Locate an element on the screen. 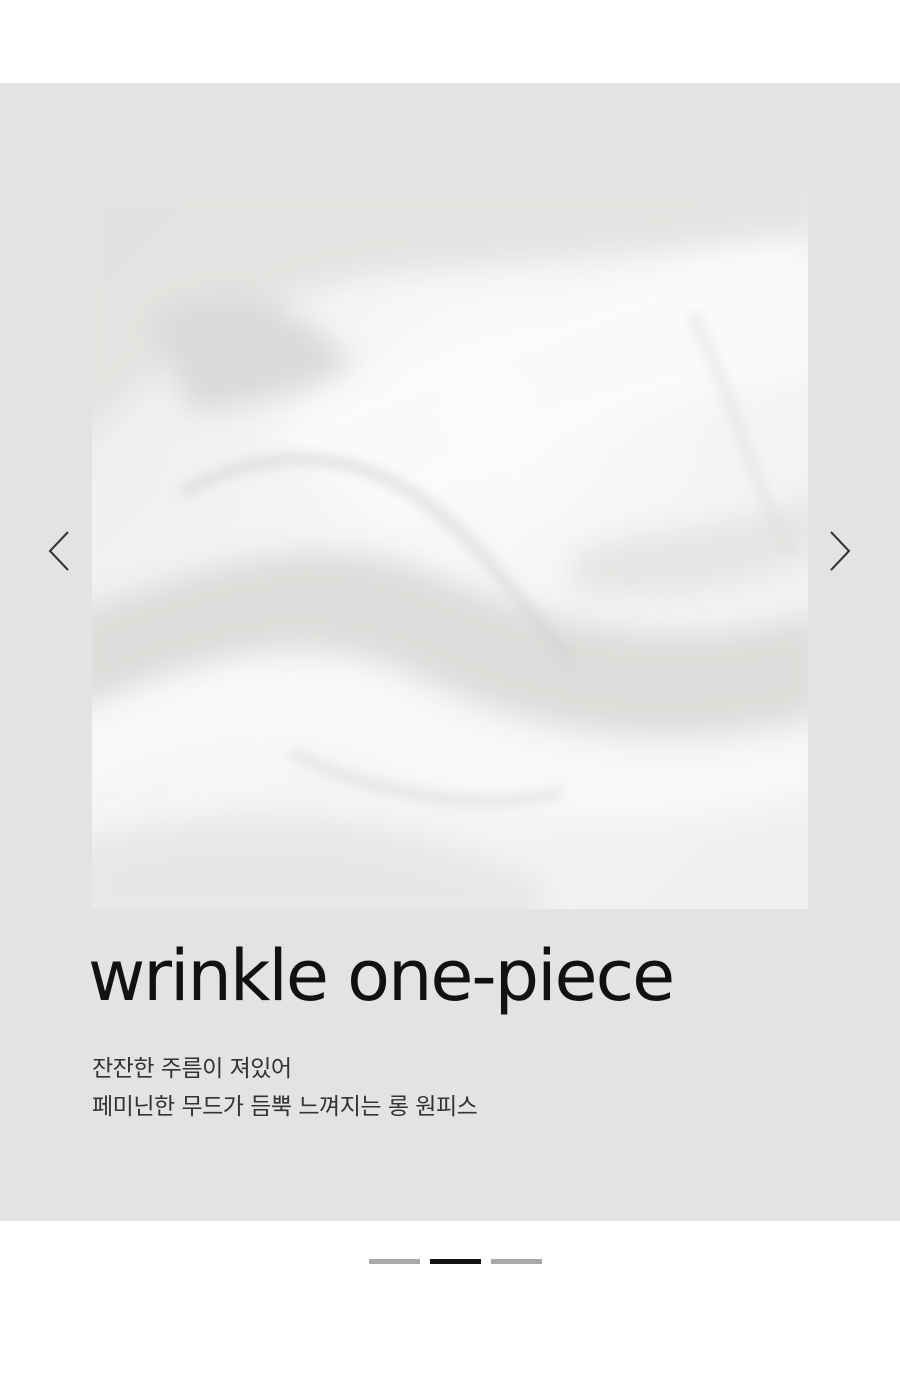 The height and width of the screenshot is (1373, 900). chevron-left-icon is located at coordinates (58, 551).